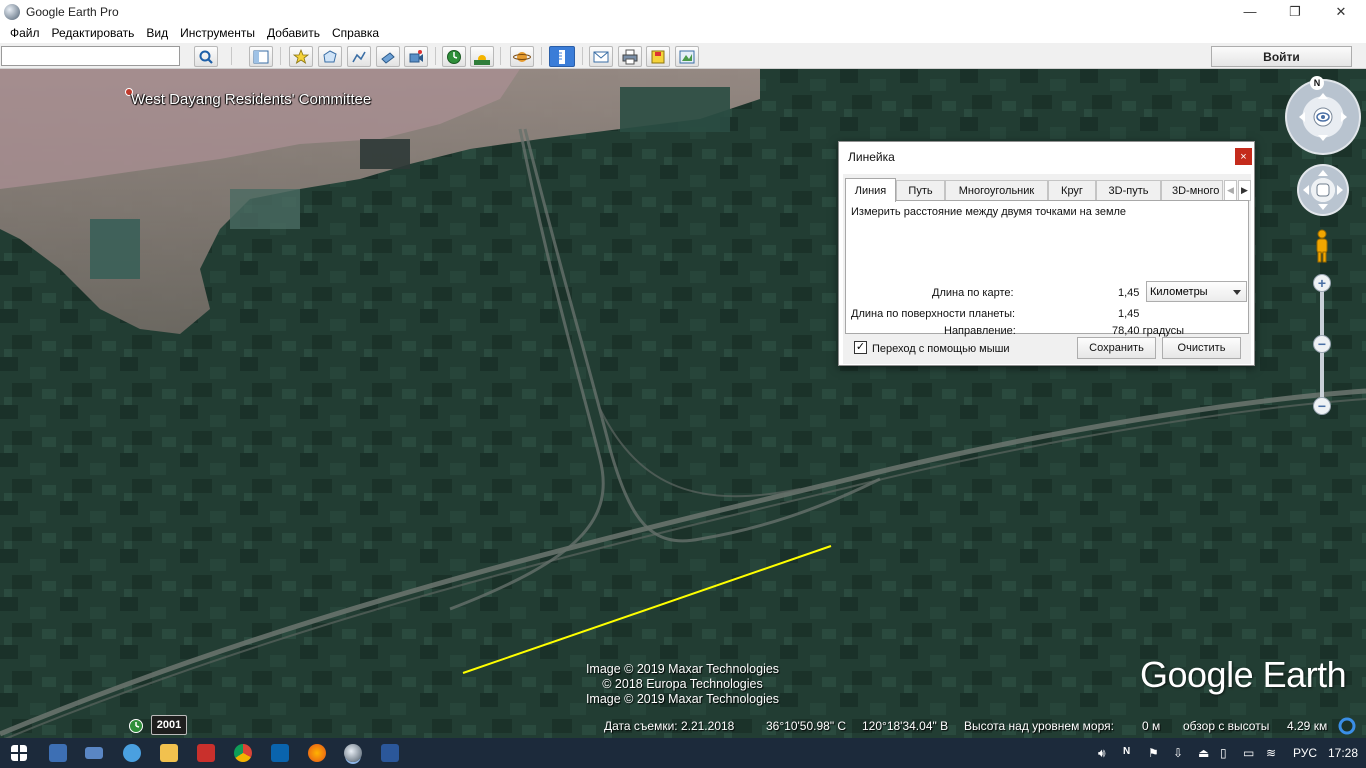 The height and width of the screenshot is (768, 1366). I want to click on add-polygon-button, so click(330, 56).